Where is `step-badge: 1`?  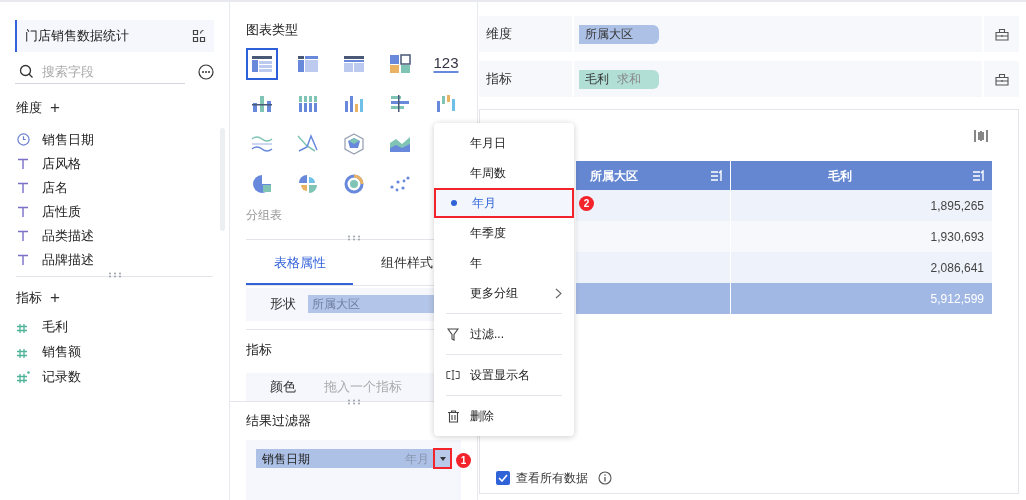
step-badge: 1 is located at coordinates (463, 460).